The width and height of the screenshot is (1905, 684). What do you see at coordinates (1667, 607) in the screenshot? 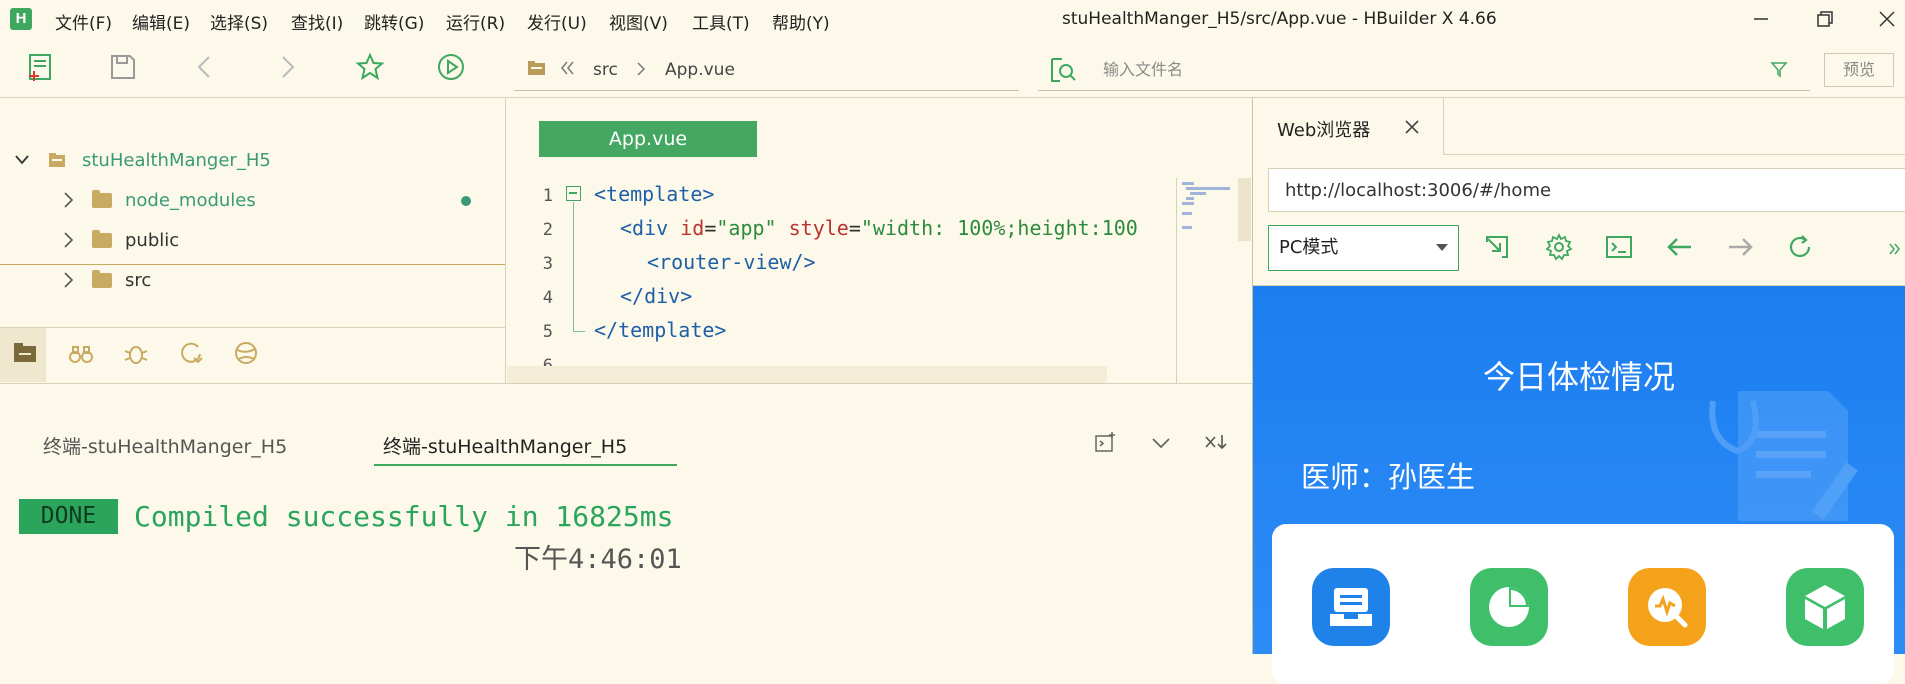
I see `report-search-icon` at bounding box center [1667, 607].